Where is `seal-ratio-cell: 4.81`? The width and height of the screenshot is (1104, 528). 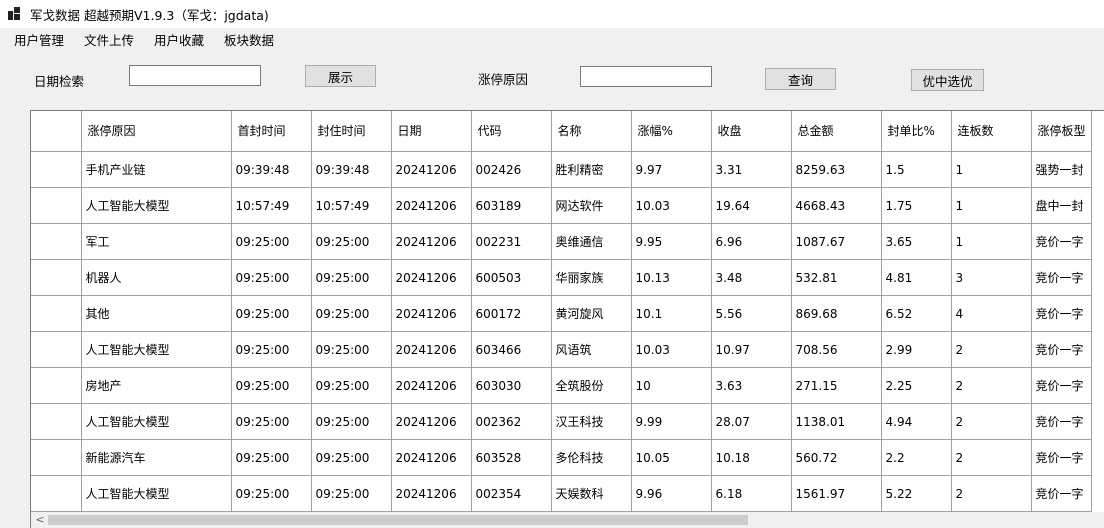
seal-ratio-cell: 4.81 is located at coordinates (916, 277).